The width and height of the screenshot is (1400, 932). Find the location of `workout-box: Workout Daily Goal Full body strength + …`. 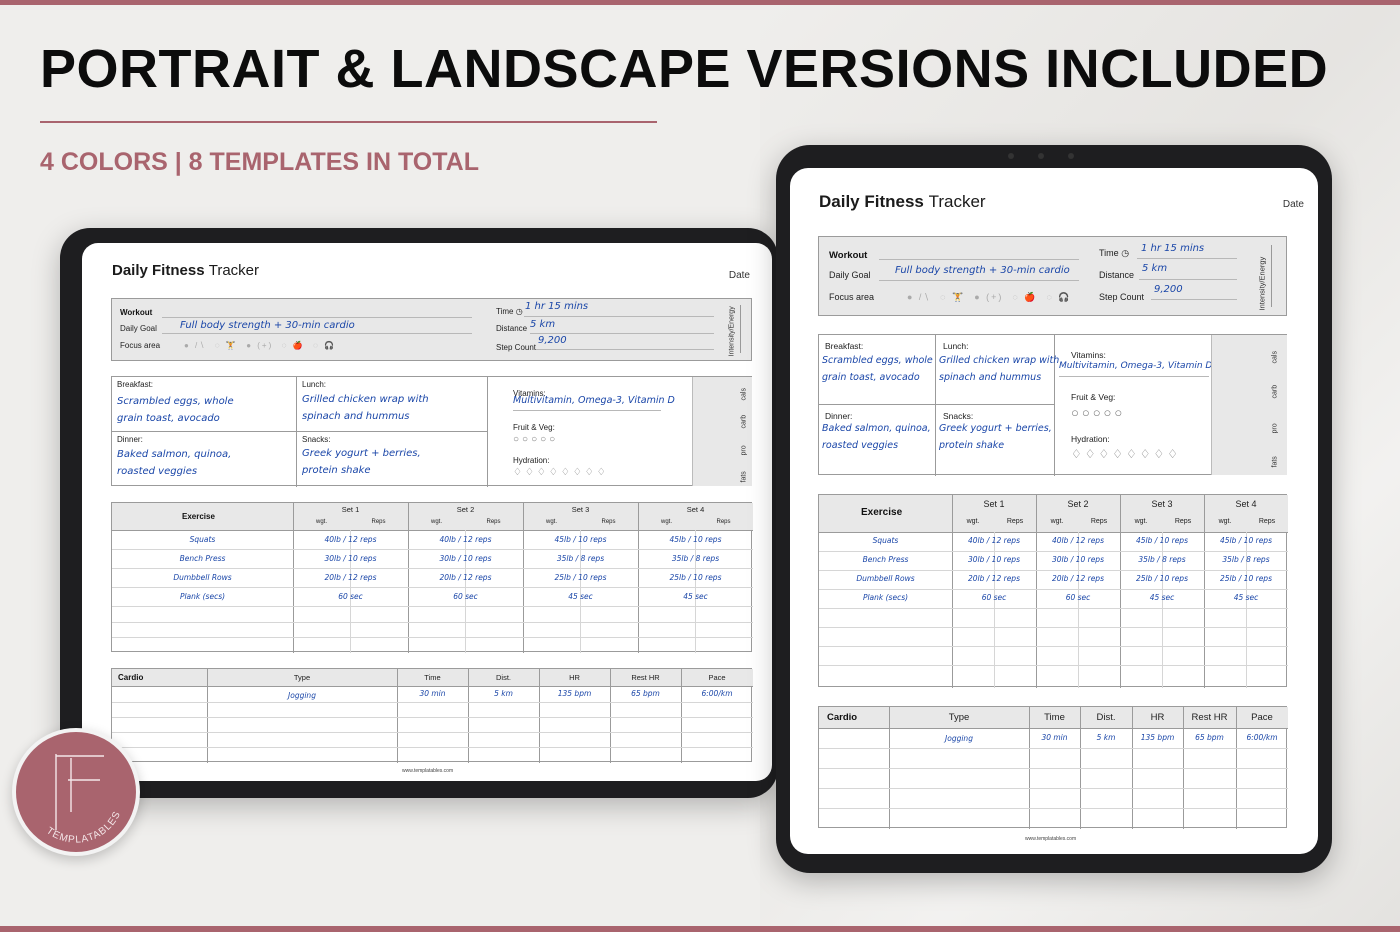

workout-box: Workout Daily Goal Full body strength + … is located at coordinates (1052, 276).